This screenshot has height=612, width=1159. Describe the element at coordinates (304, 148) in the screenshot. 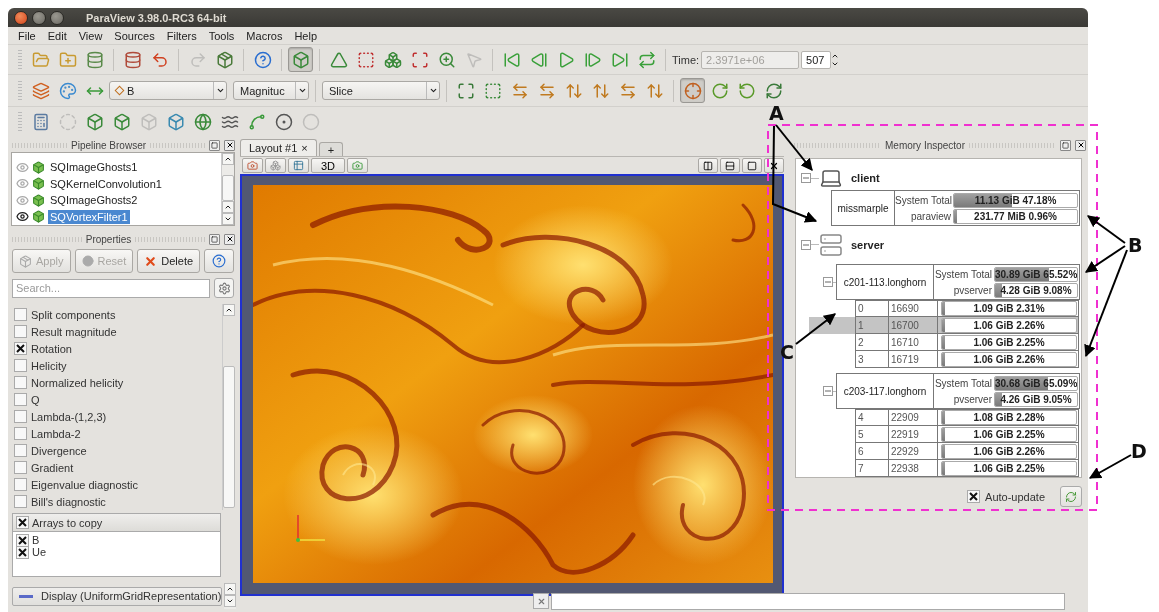

I see `close-tab-button: ×` at that location.